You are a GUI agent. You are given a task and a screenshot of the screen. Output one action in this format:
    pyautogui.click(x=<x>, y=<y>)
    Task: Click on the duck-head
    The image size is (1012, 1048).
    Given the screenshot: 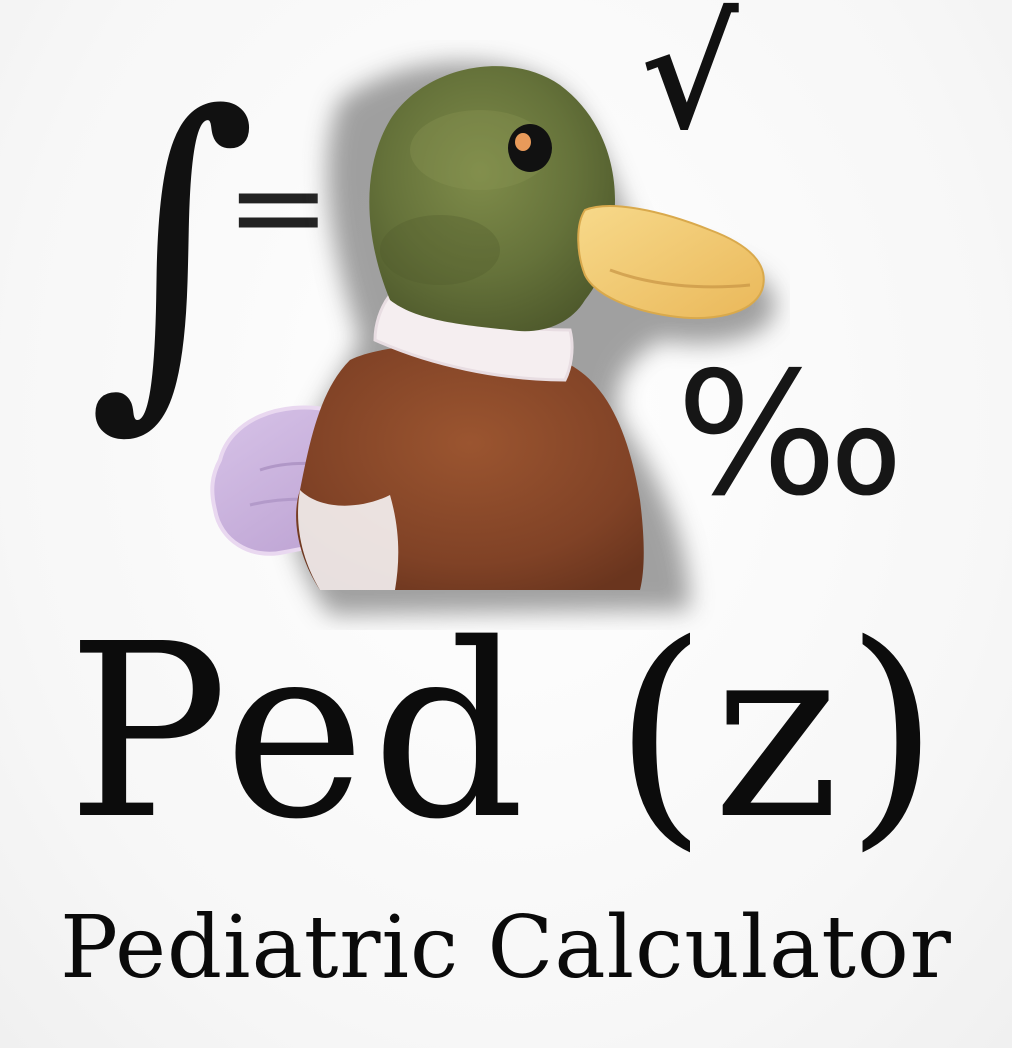 What is the action you would take?
    pyautogui.click(x=492, y=199)
    